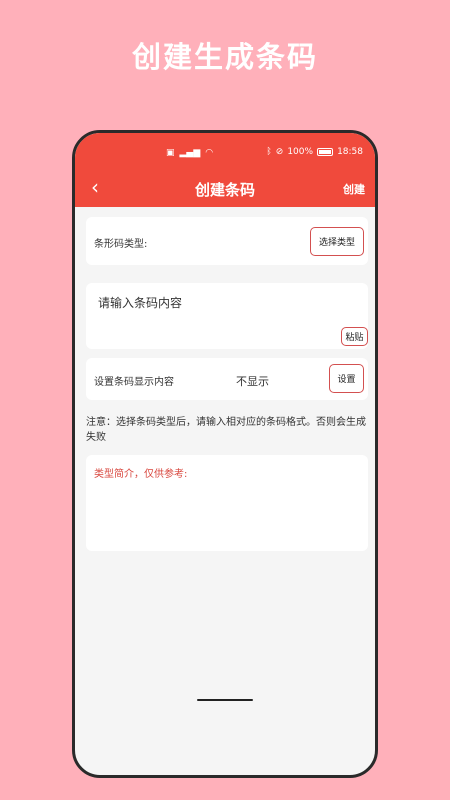 The width and height of the screenshot is (450, 800). I want to click on display-setting-value: 不显示, so click(252, 381).